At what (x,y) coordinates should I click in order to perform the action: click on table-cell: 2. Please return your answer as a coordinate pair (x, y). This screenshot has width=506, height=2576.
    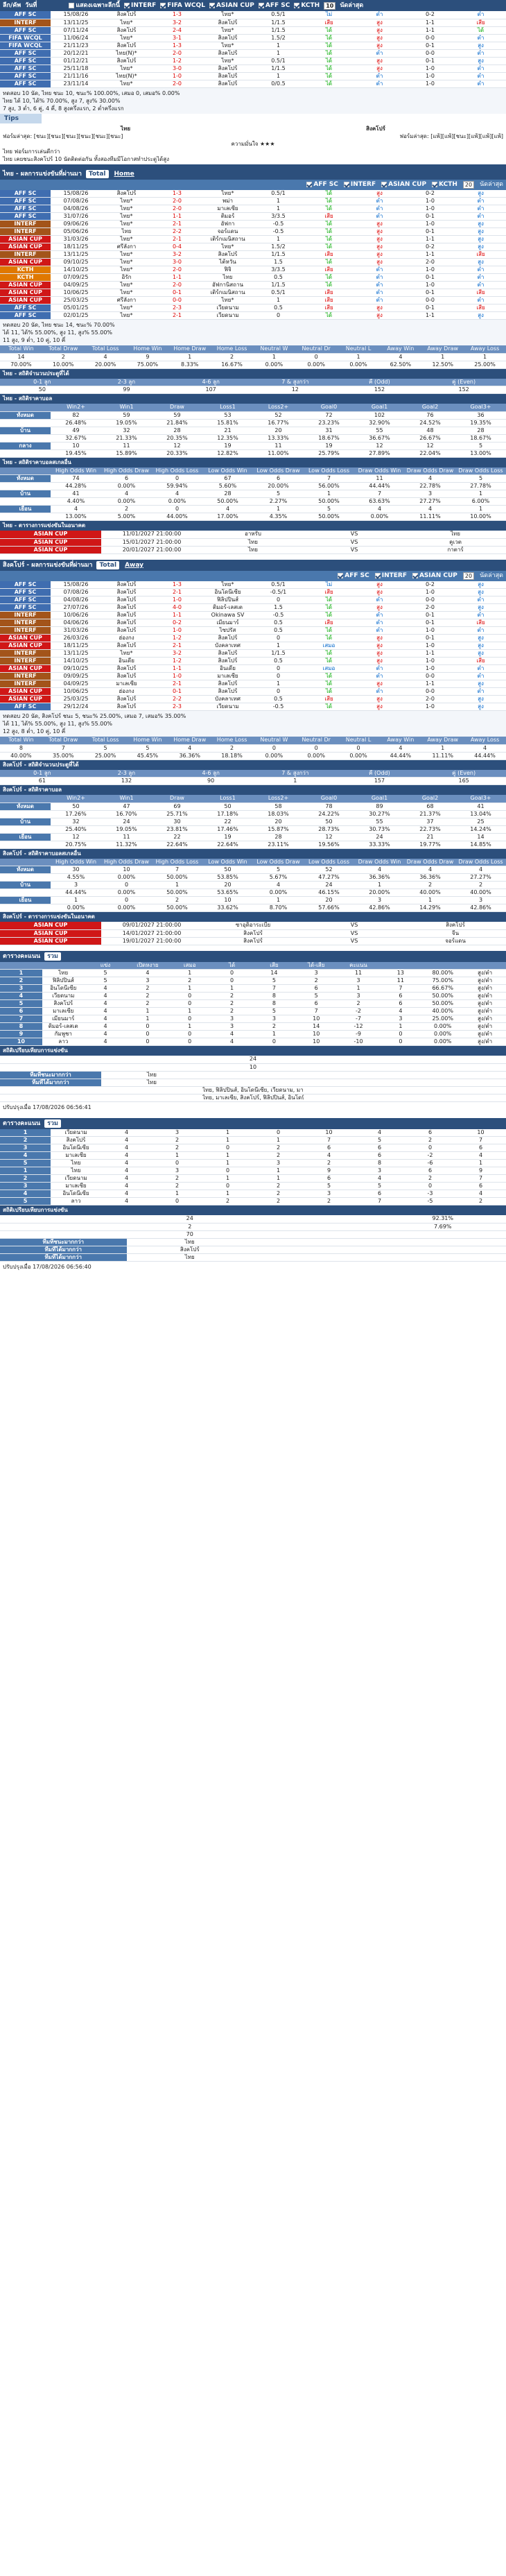
    Looking at the image, I should click on (278, 1148).